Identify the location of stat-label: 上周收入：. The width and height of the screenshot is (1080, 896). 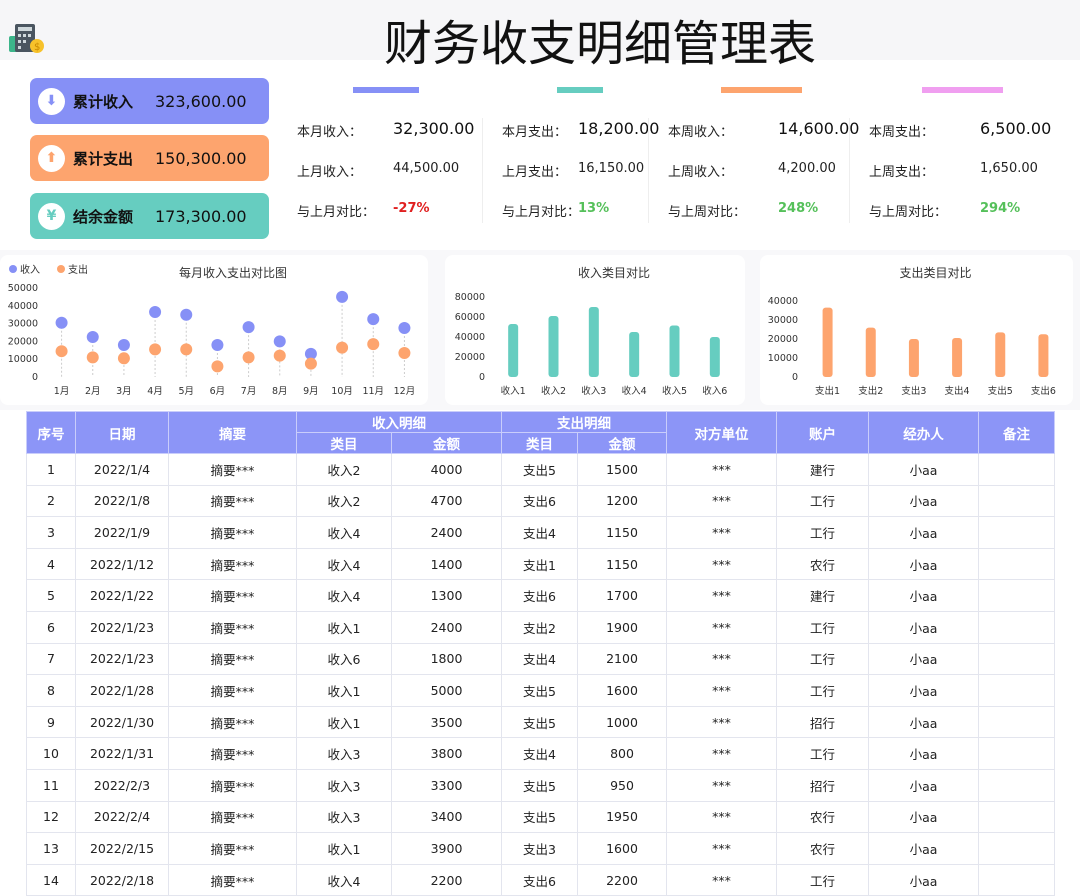
(701, 172).